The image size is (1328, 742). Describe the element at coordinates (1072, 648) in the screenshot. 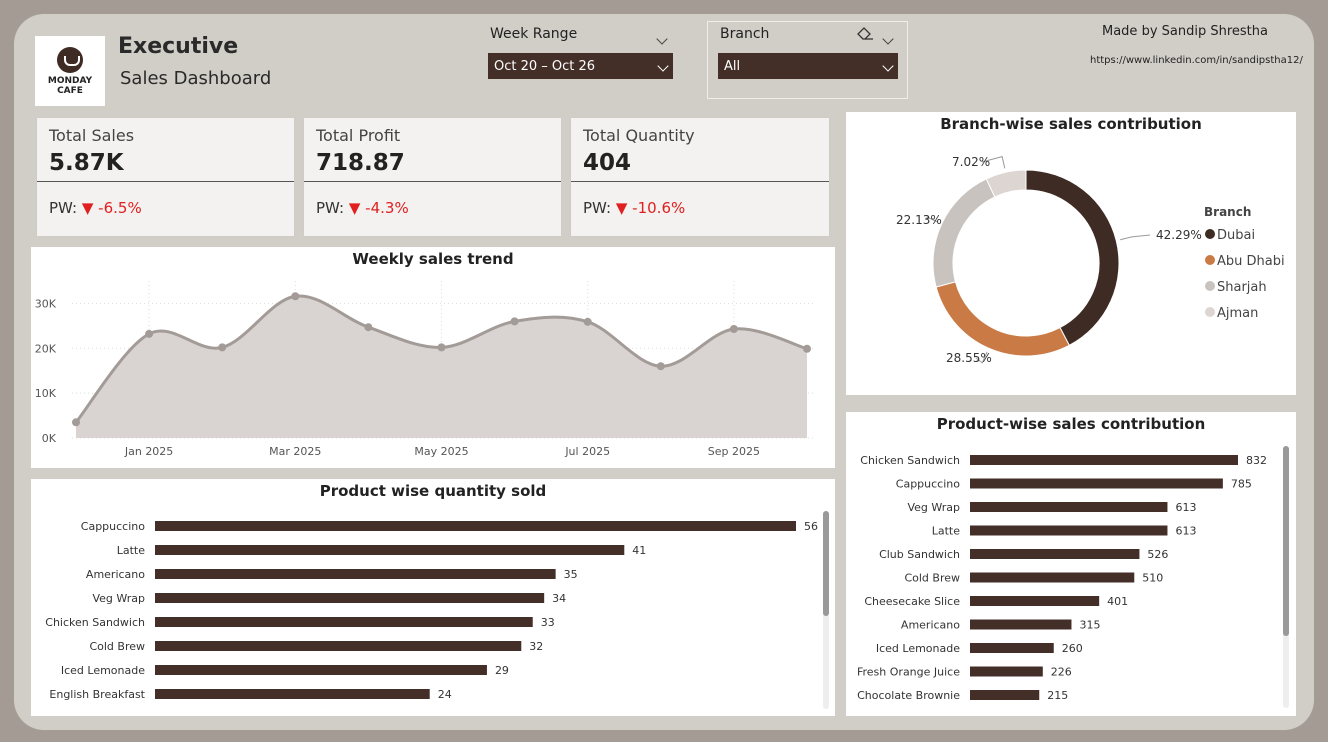

I see `bar-value: 260` at that location.